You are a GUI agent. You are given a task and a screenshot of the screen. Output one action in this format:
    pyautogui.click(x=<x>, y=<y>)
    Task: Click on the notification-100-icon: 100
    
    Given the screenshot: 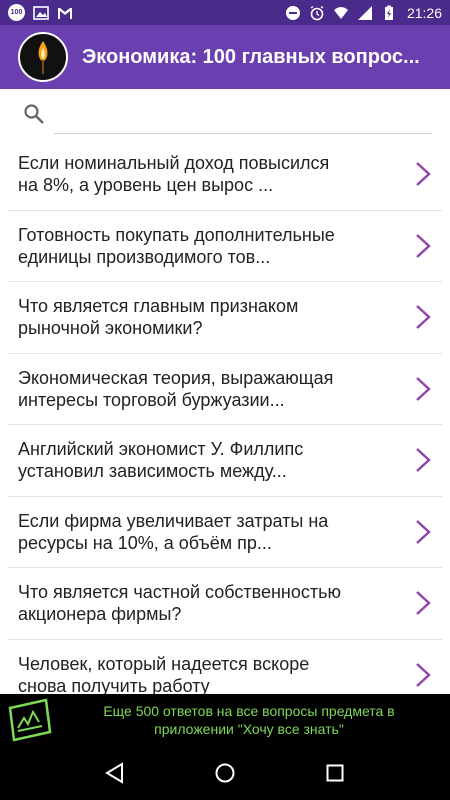 What is the action you would take?
    pyautogui.click(x=16, y=12)
    